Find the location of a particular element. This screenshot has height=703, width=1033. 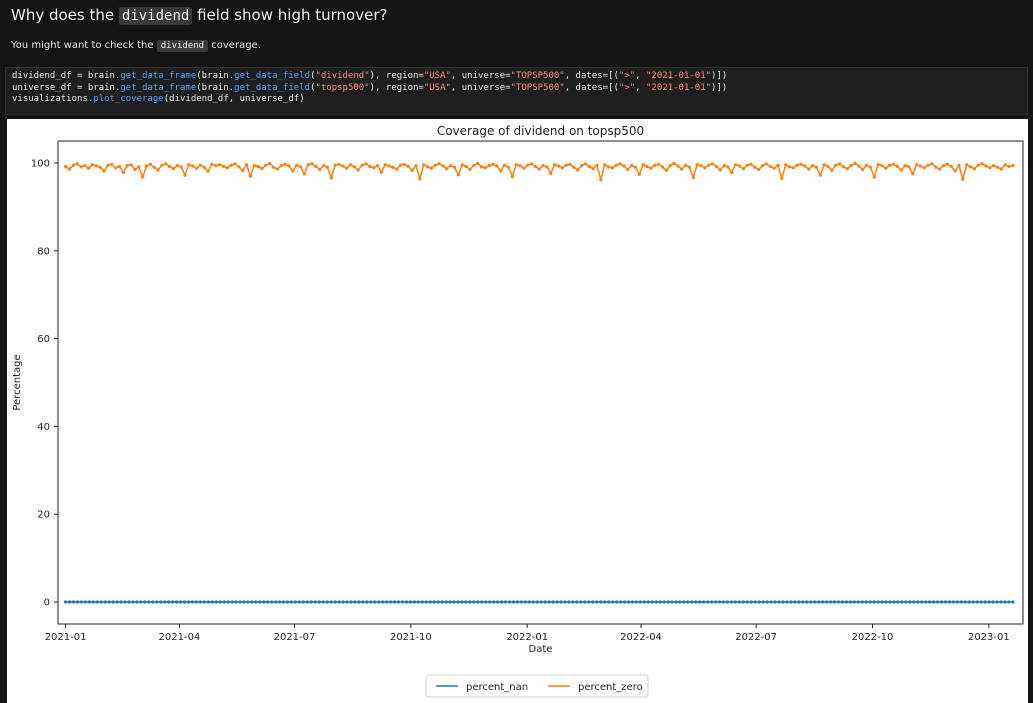

x-tick-label: 2021-07 is located at coordinates (295, 637).